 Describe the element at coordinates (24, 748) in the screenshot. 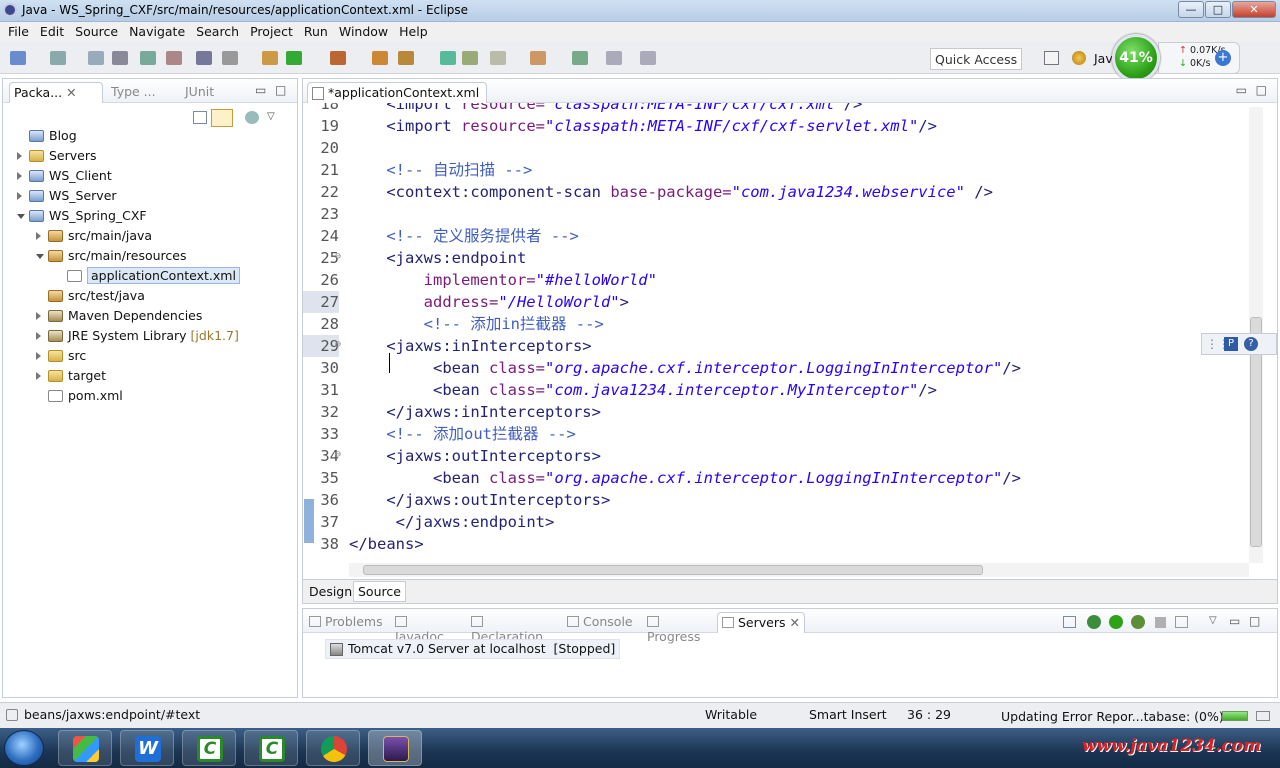

I see `start-button` at that location.